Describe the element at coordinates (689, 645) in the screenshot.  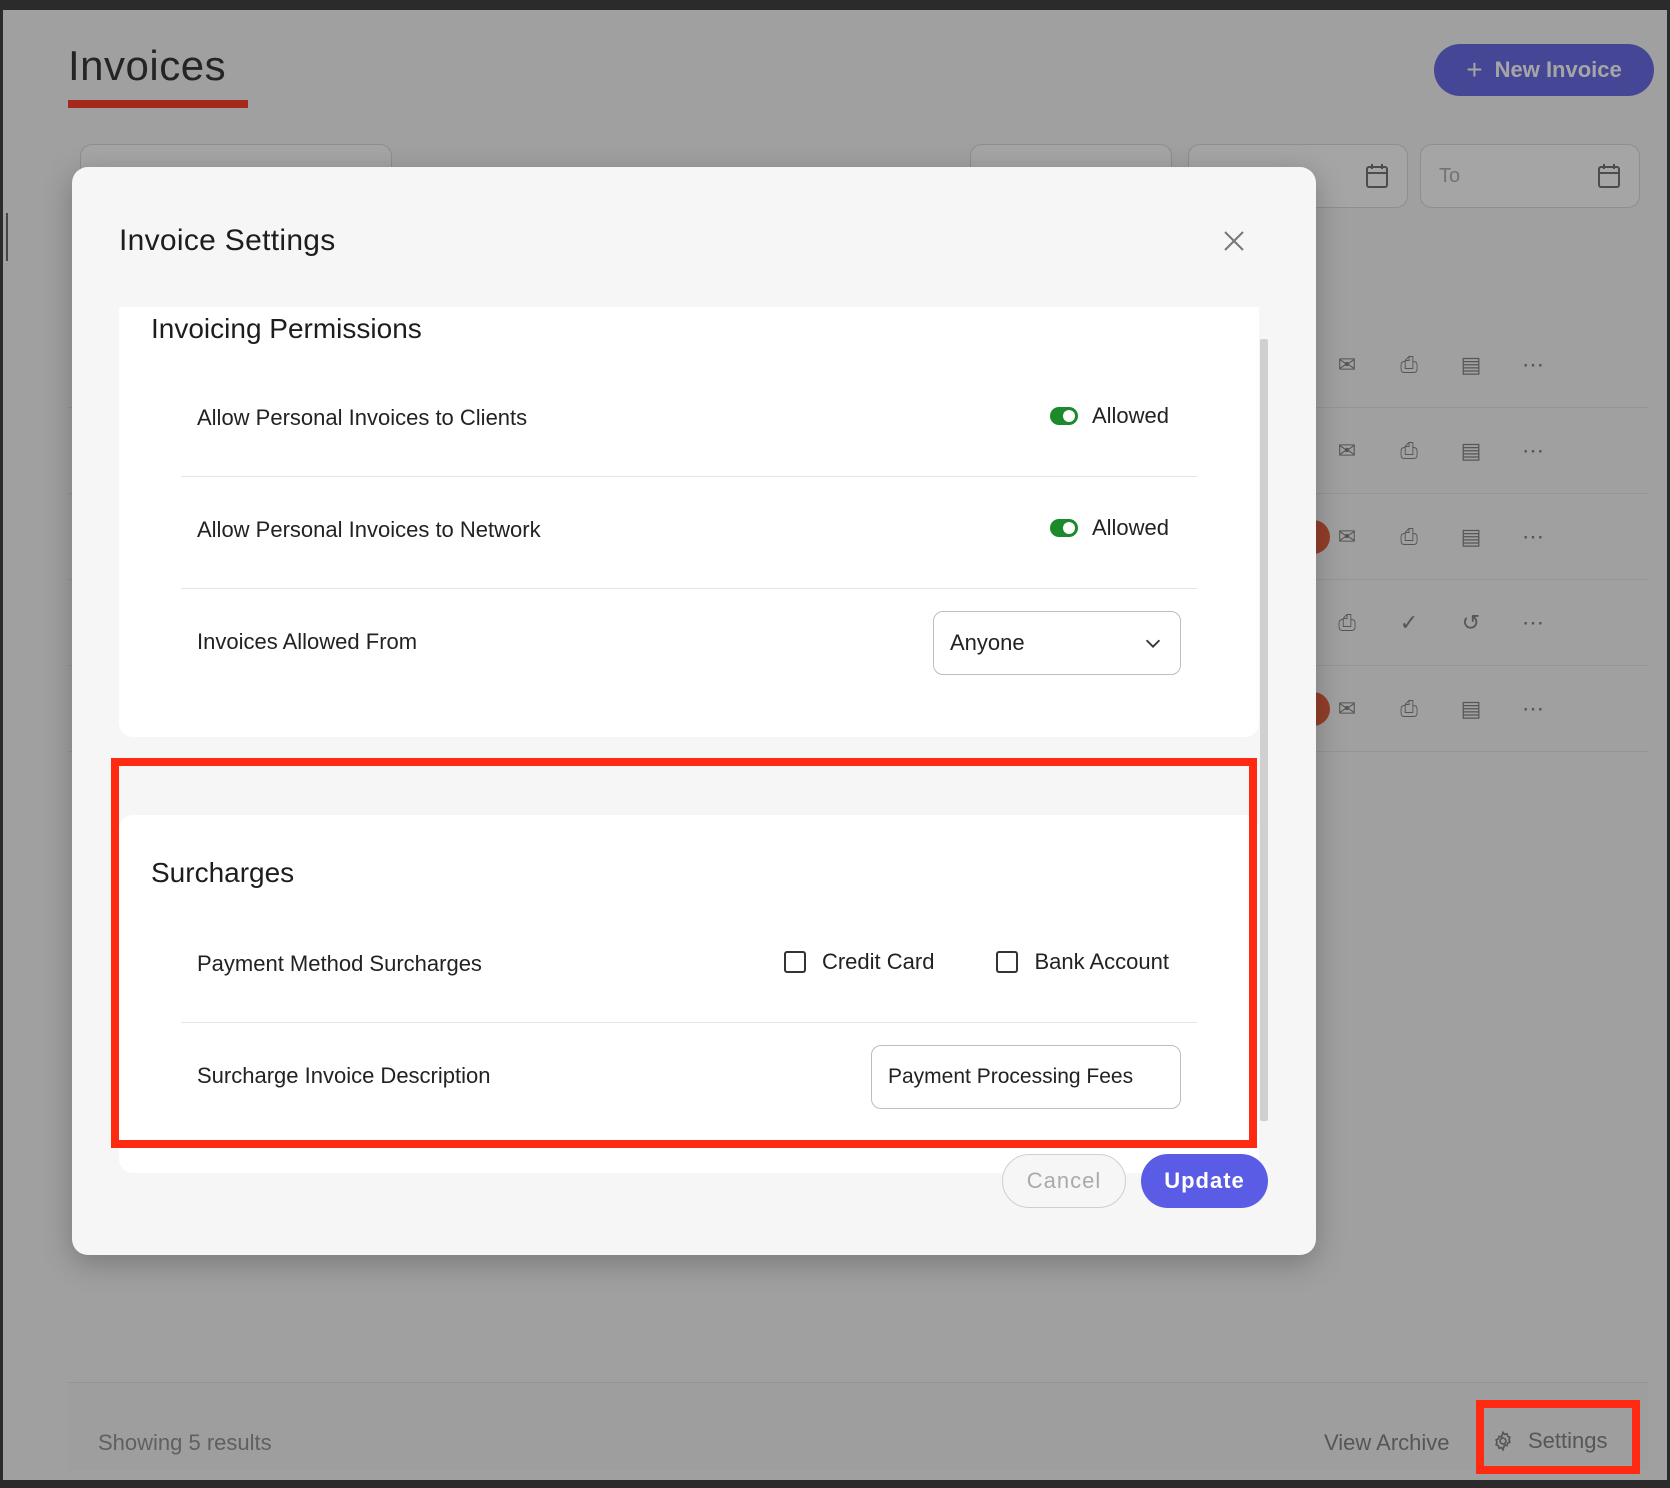
I see `setting-row-allowed-from: Invoices Allowed From Anyone` at that location.